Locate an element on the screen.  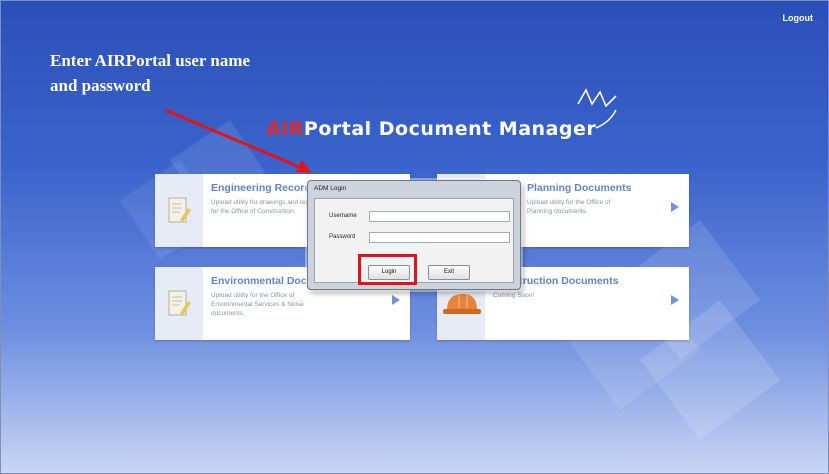
username-label: Username is located at coordinates (343, 216).